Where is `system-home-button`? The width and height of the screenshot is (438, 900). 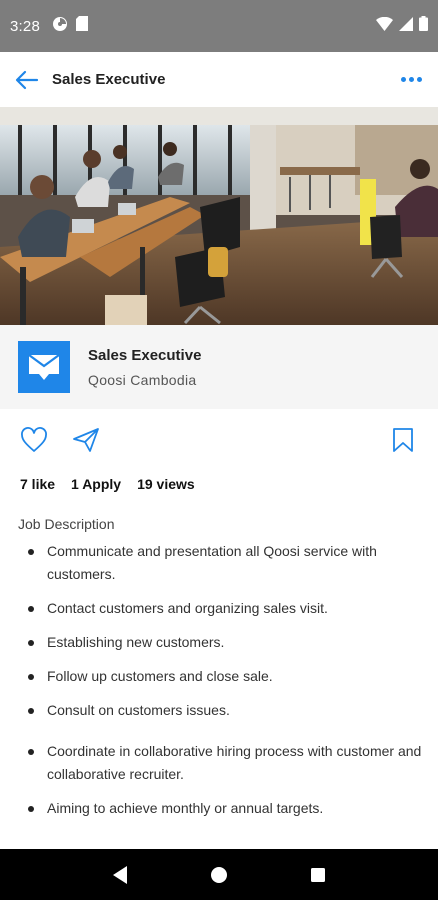
system-home-button is located at coordinates (219, 875).